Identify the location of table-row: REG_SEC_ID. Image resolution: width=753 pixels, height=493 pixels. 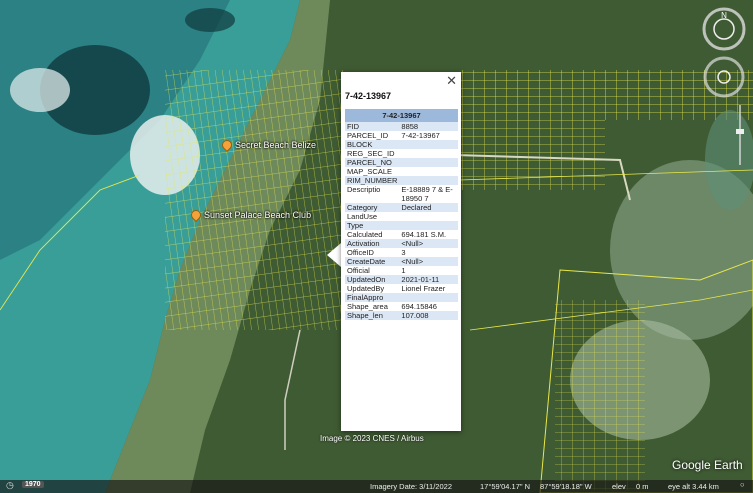
(401, 153).